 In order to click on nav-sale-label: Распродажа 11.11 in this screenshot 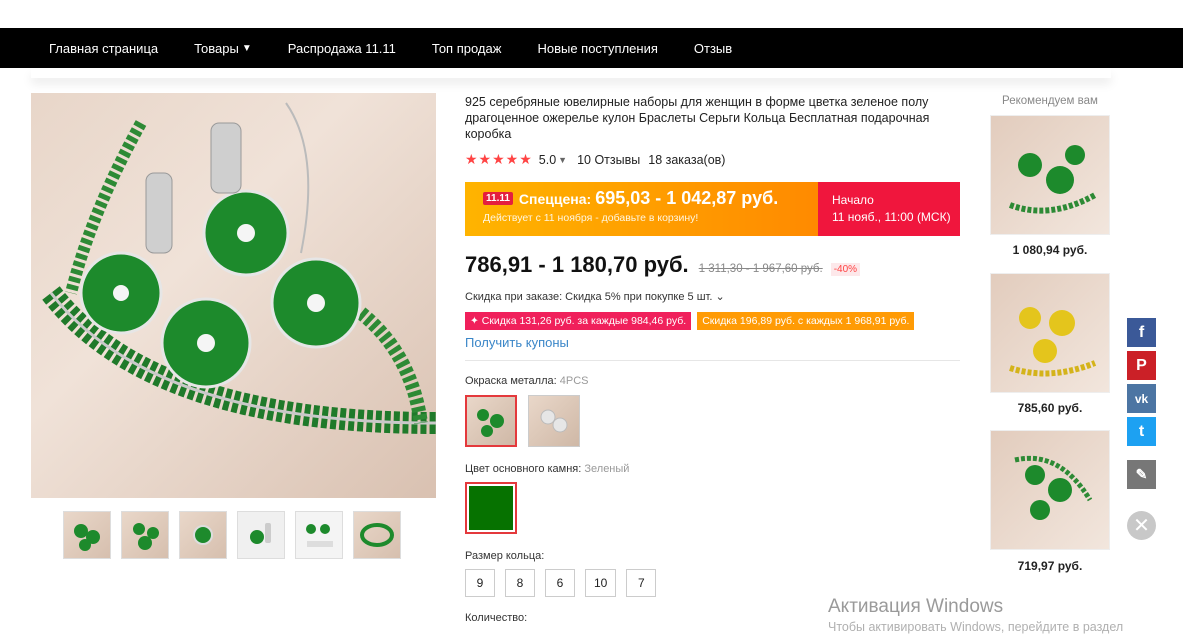, I will do `click(341, 48)`.